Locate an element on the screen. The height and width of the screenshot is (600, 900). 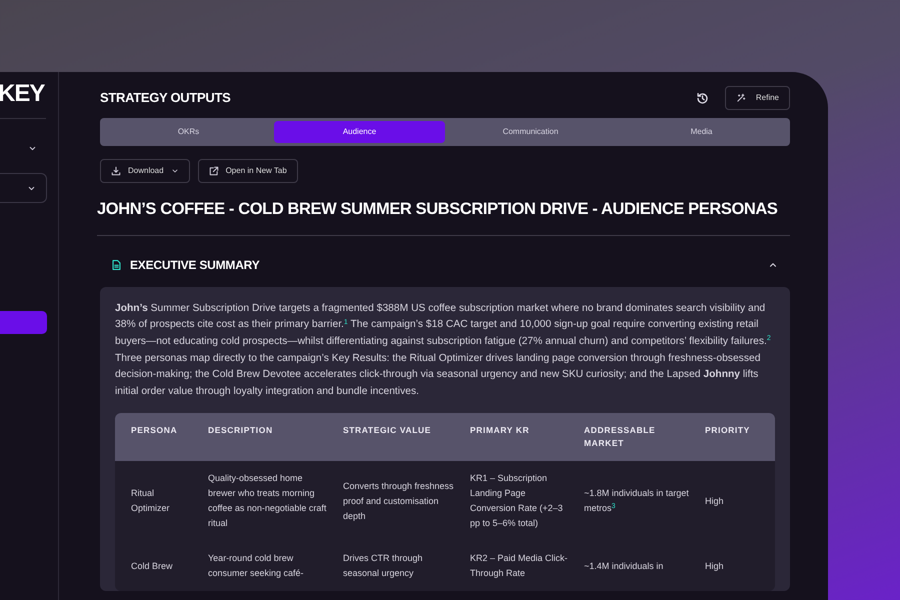
tab: OKRs is located at coordinates (188, 132).